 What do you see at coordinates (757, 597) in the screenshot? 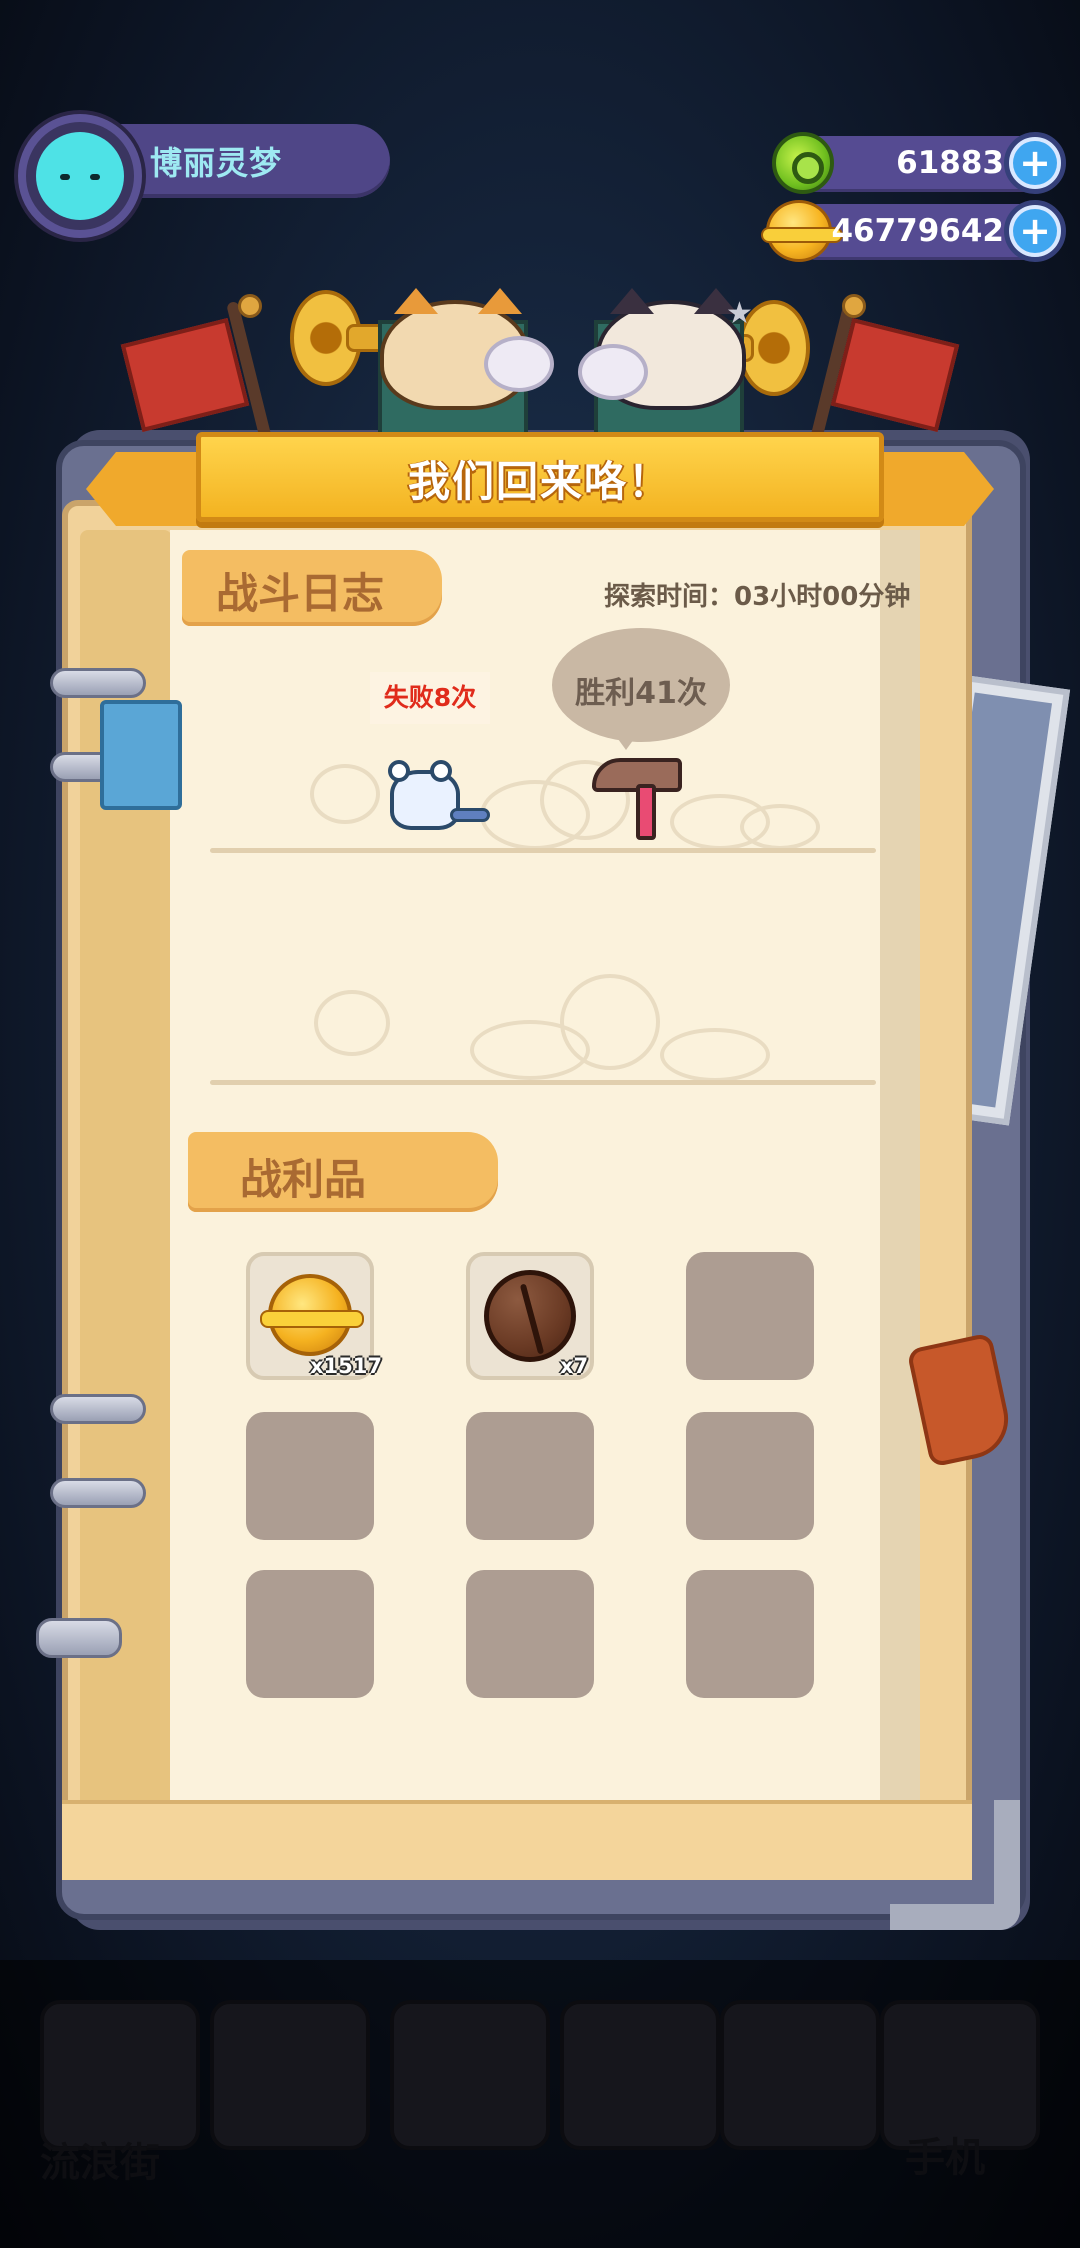
I see `explore-time: 探索时间：03小时00分钟` at bounding box center [757, 597].